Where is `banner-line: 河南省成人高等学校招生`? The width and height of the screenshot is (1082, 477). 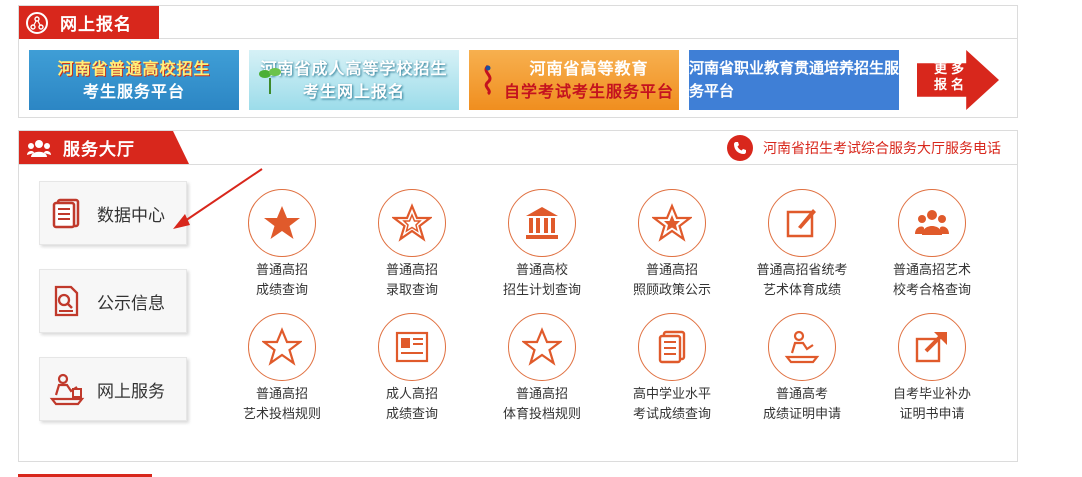
banner-line: 河南省成人高等学校招生 is located at coordinates (354, 68).